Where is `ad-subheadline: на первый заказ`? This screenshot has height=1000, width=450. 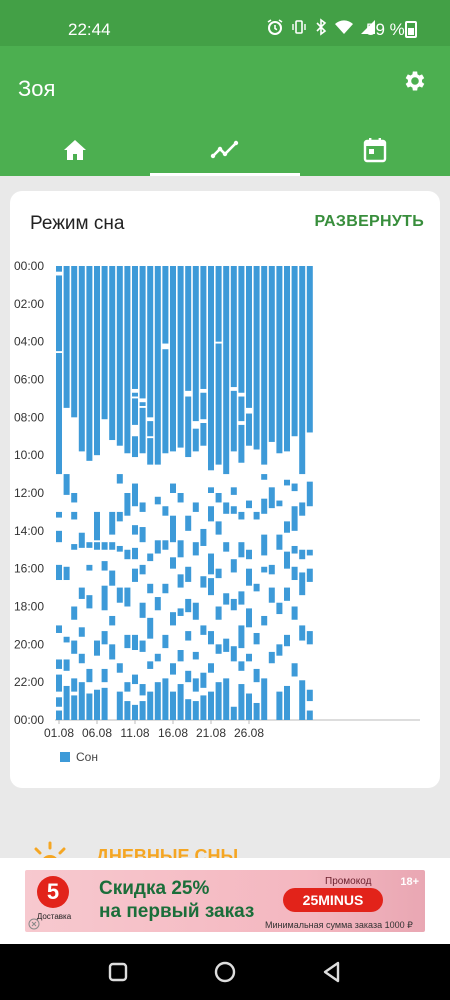
ad-subheadline: на первый заказ is located at coordinates (177, 911).